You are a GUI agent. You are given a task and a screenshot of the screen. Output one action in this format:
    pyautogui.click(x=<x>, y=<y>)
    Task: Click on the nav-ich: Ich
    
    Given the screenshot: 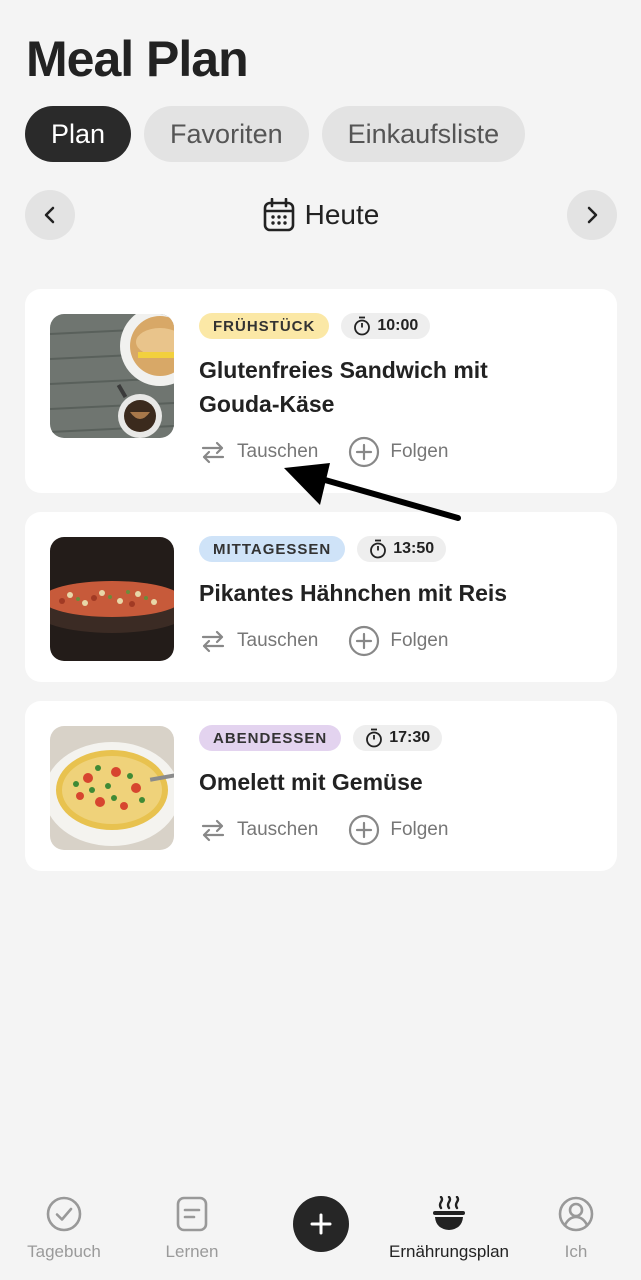 What is the action you would take?
    pyautogui.click(x=576, y=1228)
    